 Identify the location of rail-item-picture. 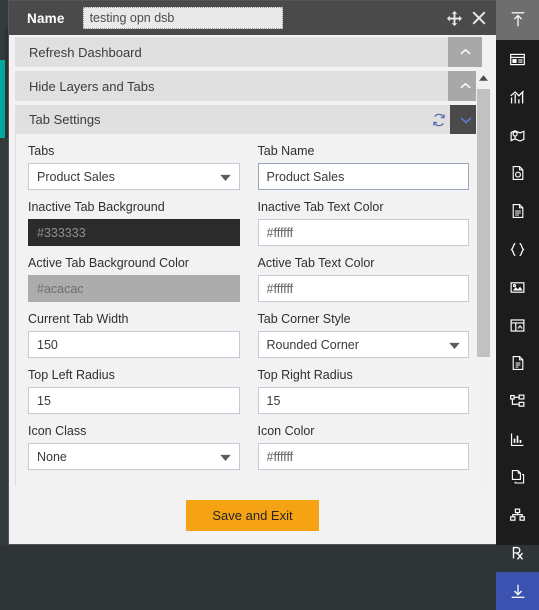
(517, 287).